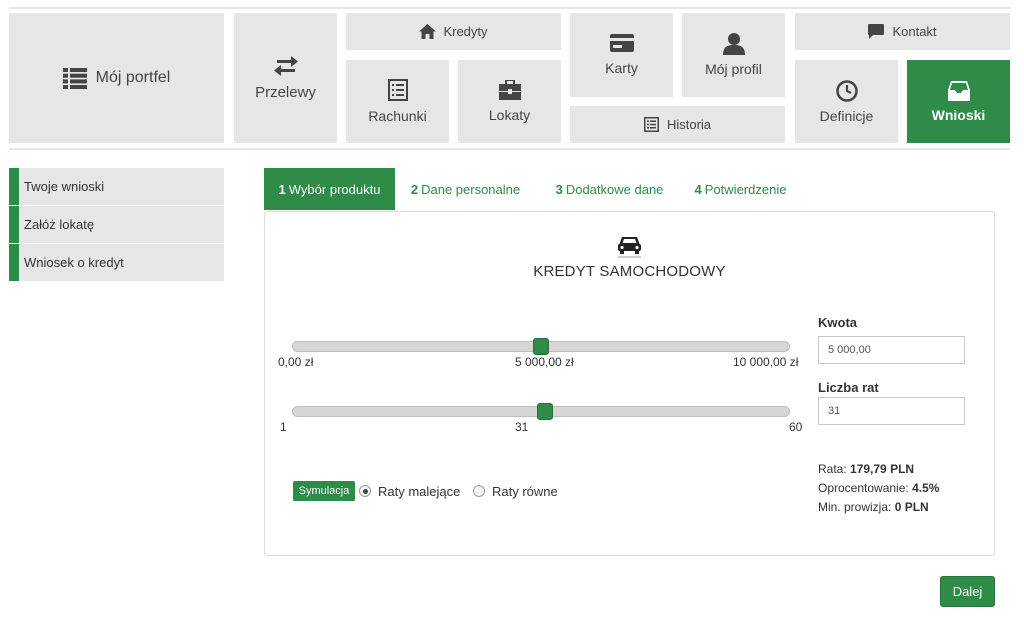  I want to click on installments-slider-handle, so click(545, 411).